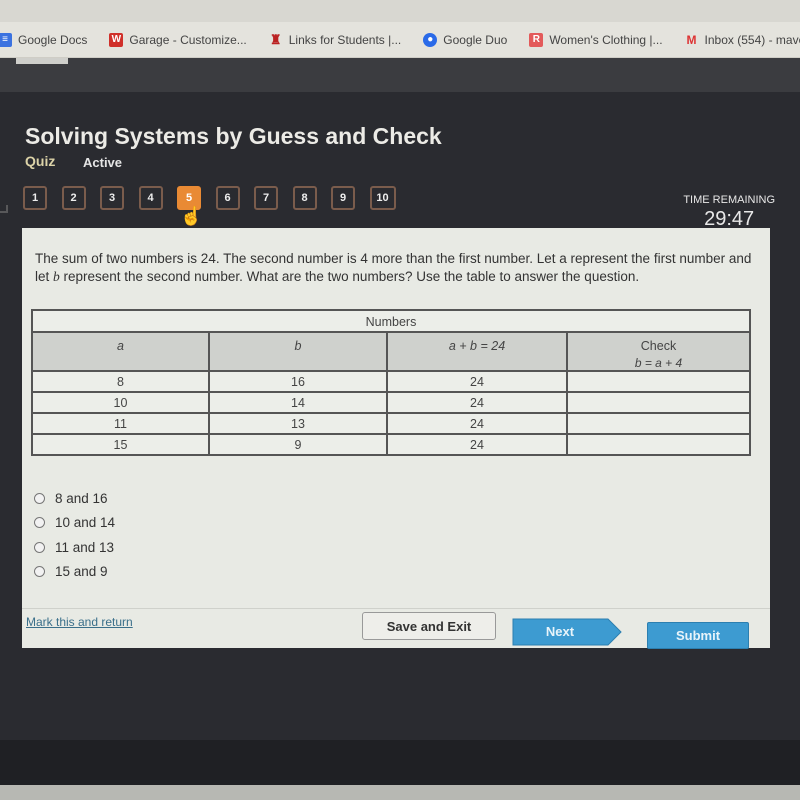 Image resolution: width=800 pixels, height=800 pixels. What do you see at coordinates (430, 39) in the screenshot?
I see `google-duo-icon: ●` at bounding box center [430, 39].